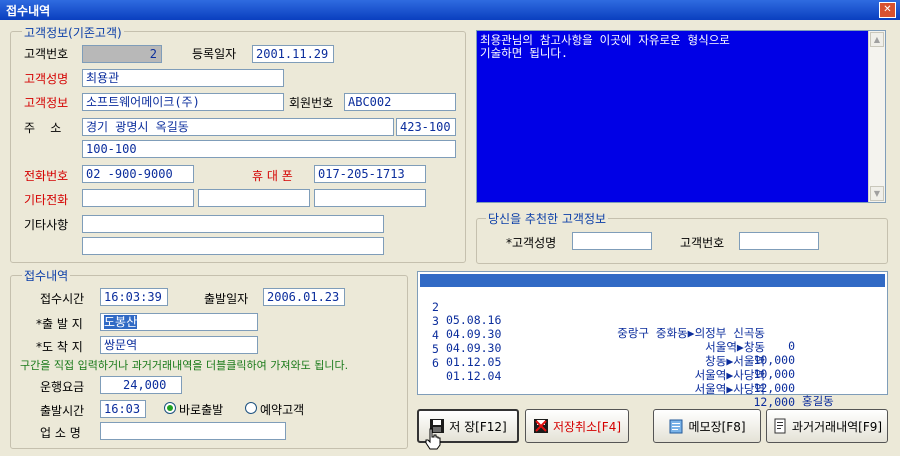 Image resolution: width=900 pixels, height=456 pixels. I want to click on history-row: 2 05.08.16 중랑구 중화동▶의정부 신곡동 0, so click(652, 320).